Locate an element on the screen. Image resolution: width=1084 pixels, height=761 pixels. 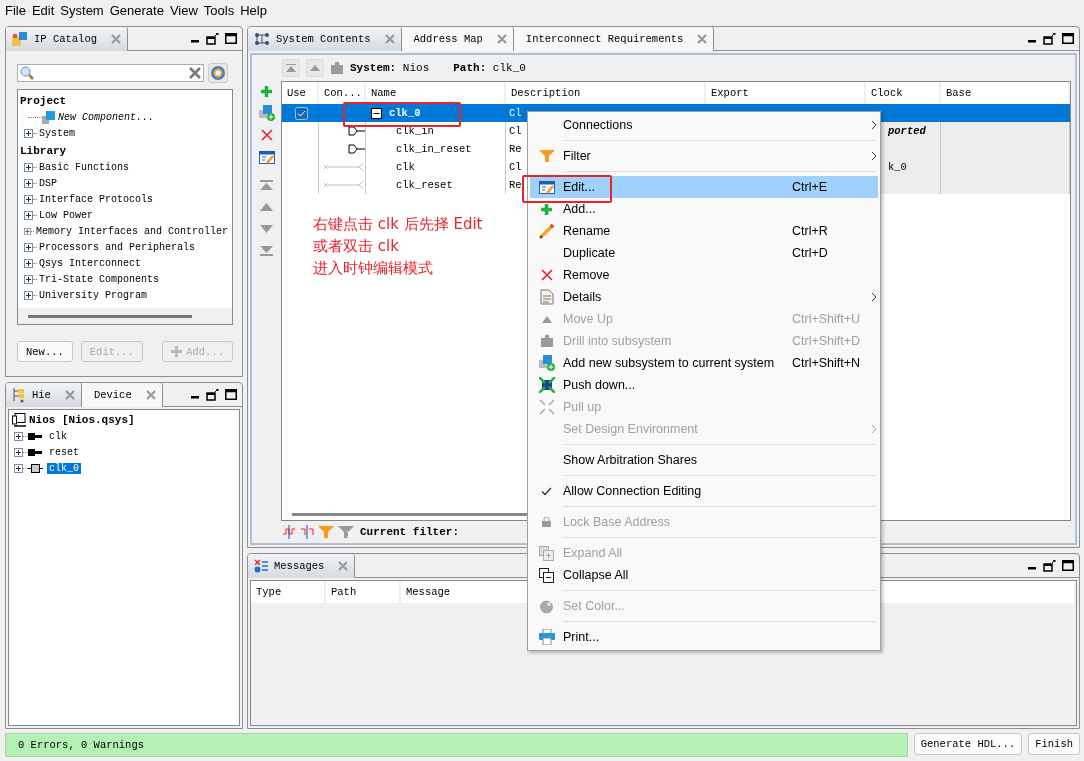
table-cell: clk_reset is located at coordinates (424, 185).